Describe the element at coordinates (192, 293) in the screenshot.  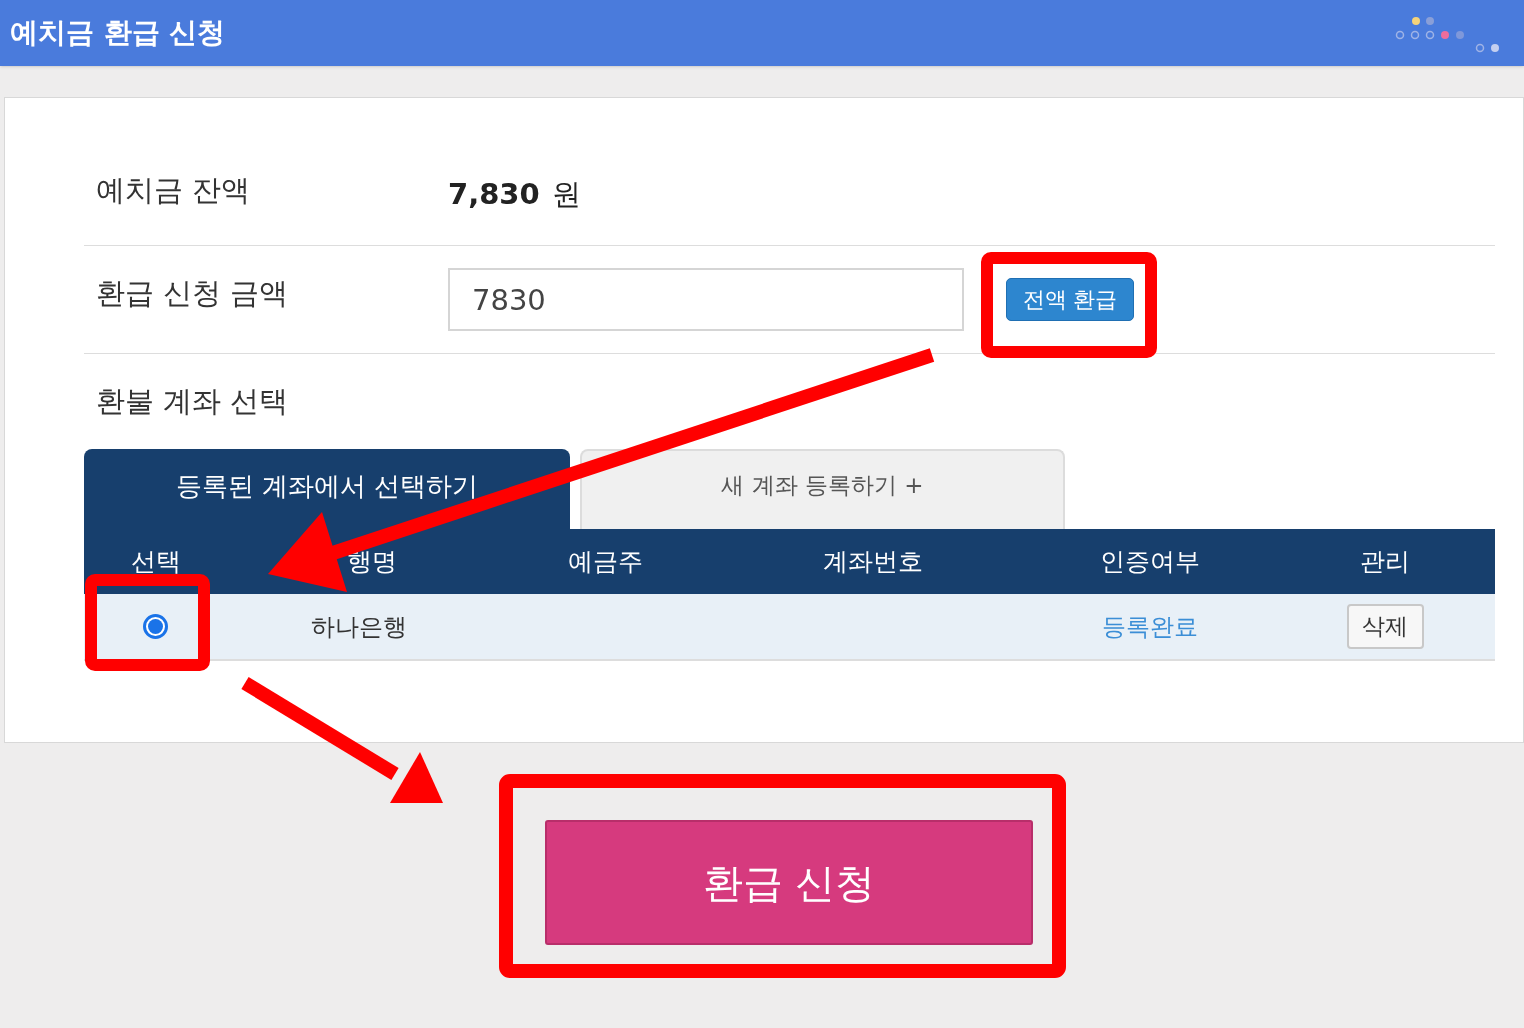
I see `field-label: 환급 신청 금액` at that location.